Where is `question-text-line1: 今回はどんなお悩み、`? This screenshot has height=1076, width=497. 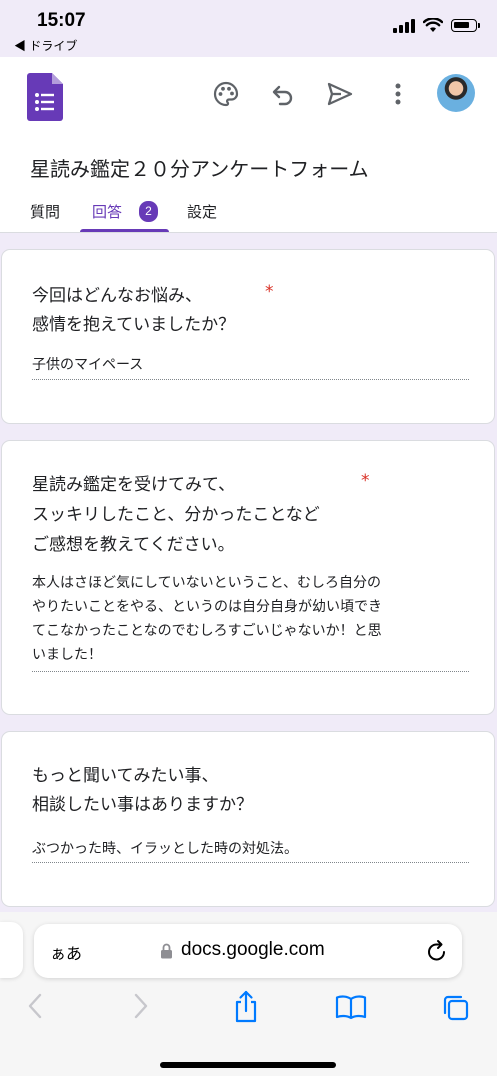
question-text-line1: 今回はどんなお悩み、 is located at coordinates (117, 296).